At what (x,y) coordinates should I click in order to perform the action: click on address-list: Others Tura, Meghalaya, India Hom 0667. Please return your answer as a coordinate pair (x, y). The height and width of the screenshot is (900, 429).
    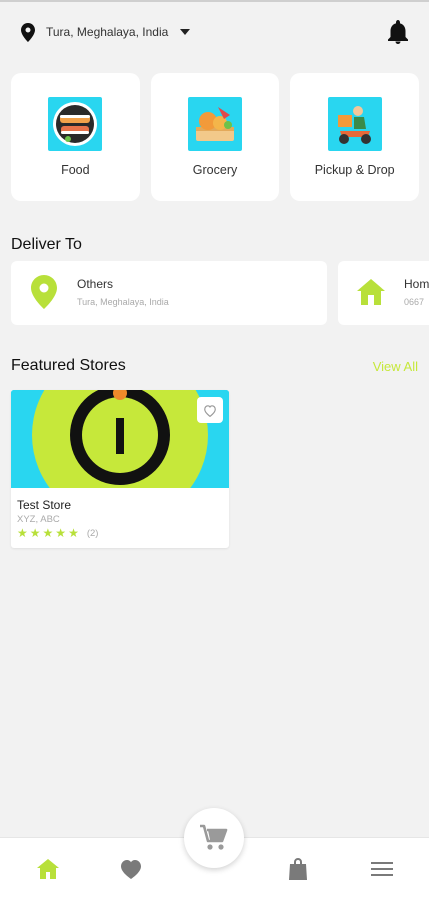
    Looking at the image, I should click on (220, 293).